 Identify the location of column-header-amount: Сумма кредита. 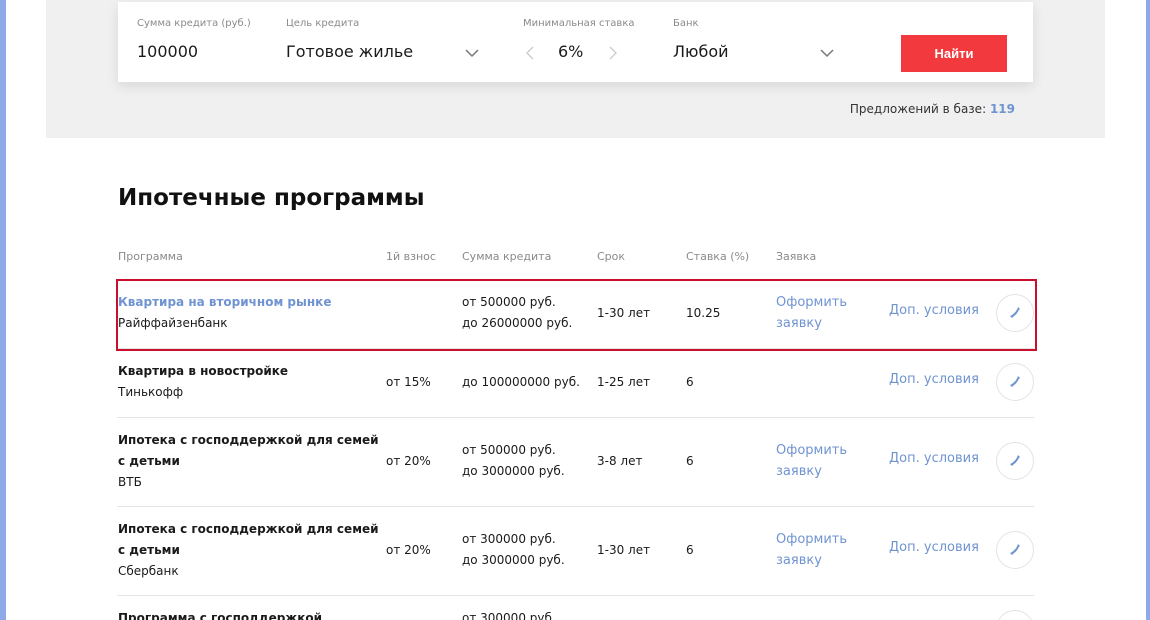
(507, 256).